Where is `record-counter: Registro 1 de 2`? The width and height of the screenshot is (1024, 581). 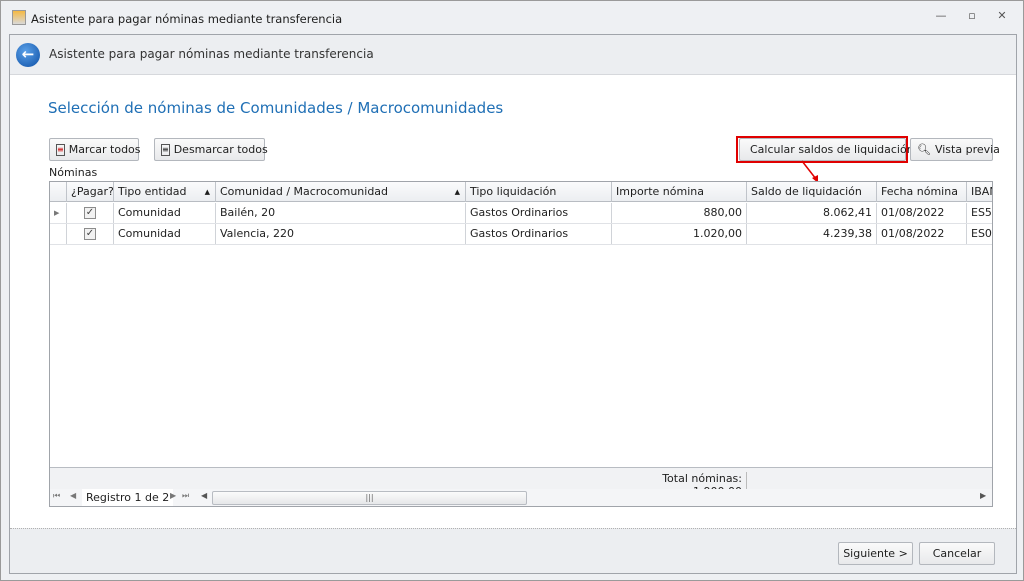
record-counter: Registro 1 de 2 is located at coordinates (128, 497).